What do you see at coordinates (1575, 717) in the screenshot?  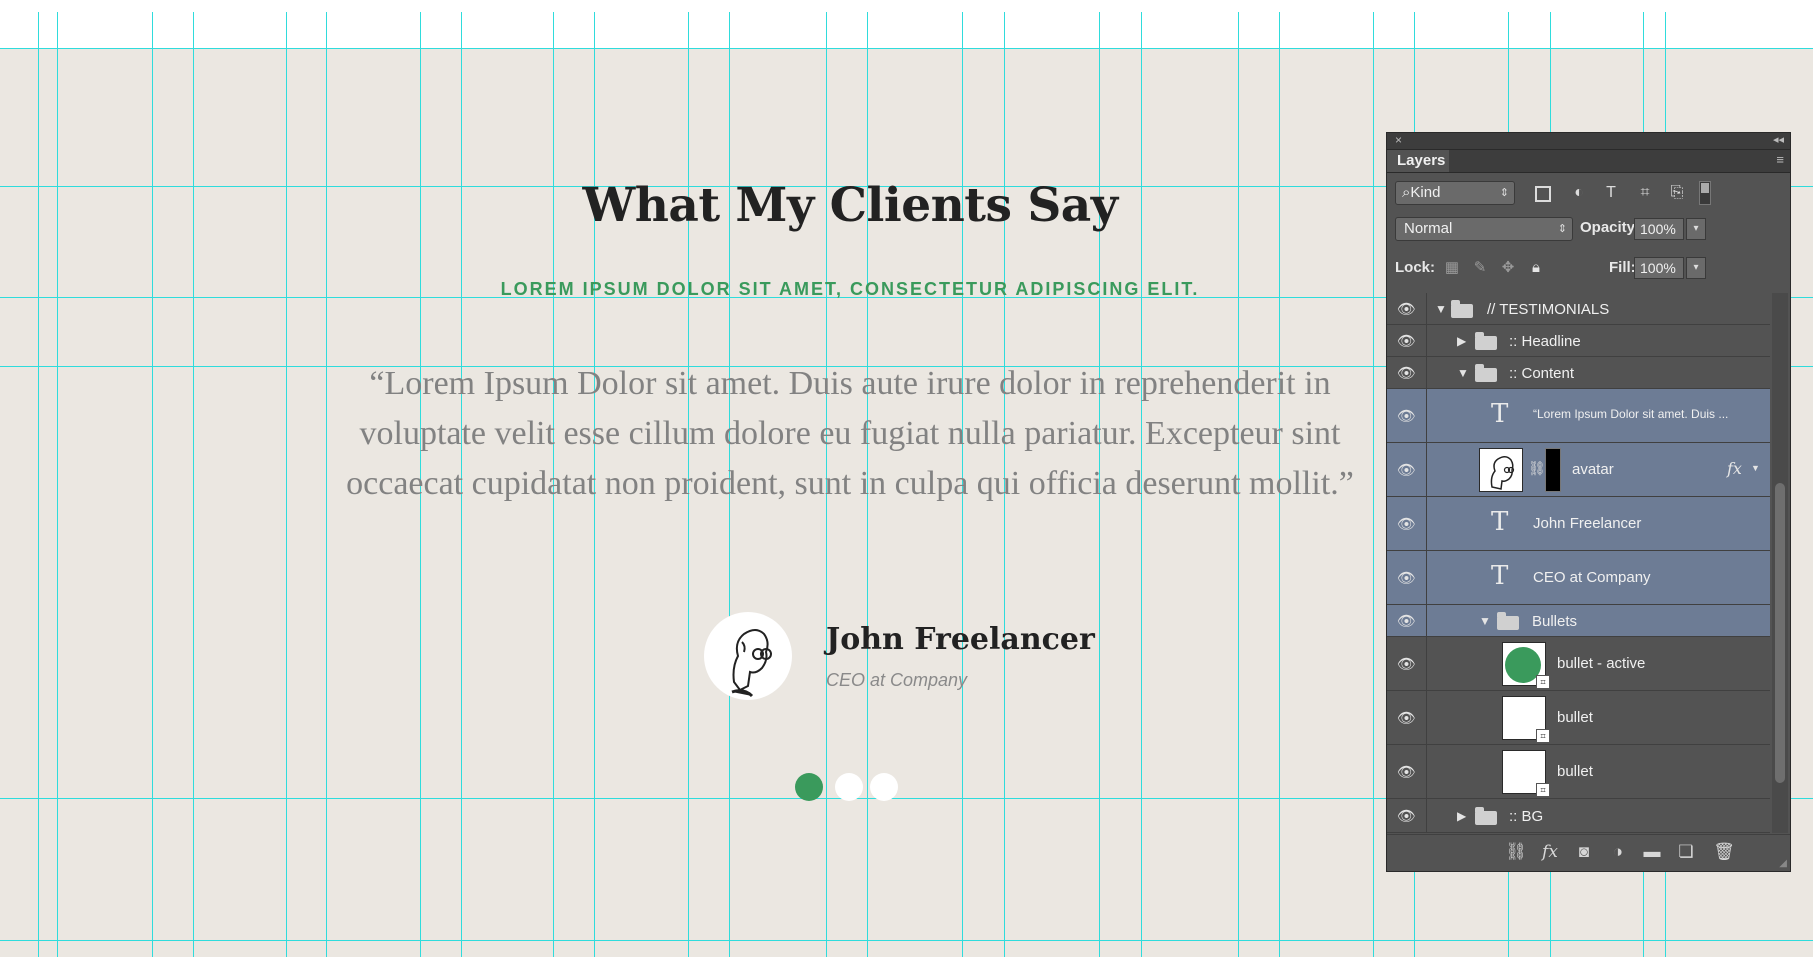 I see `layer-name: bullet` at bounding box center [1575, 717].